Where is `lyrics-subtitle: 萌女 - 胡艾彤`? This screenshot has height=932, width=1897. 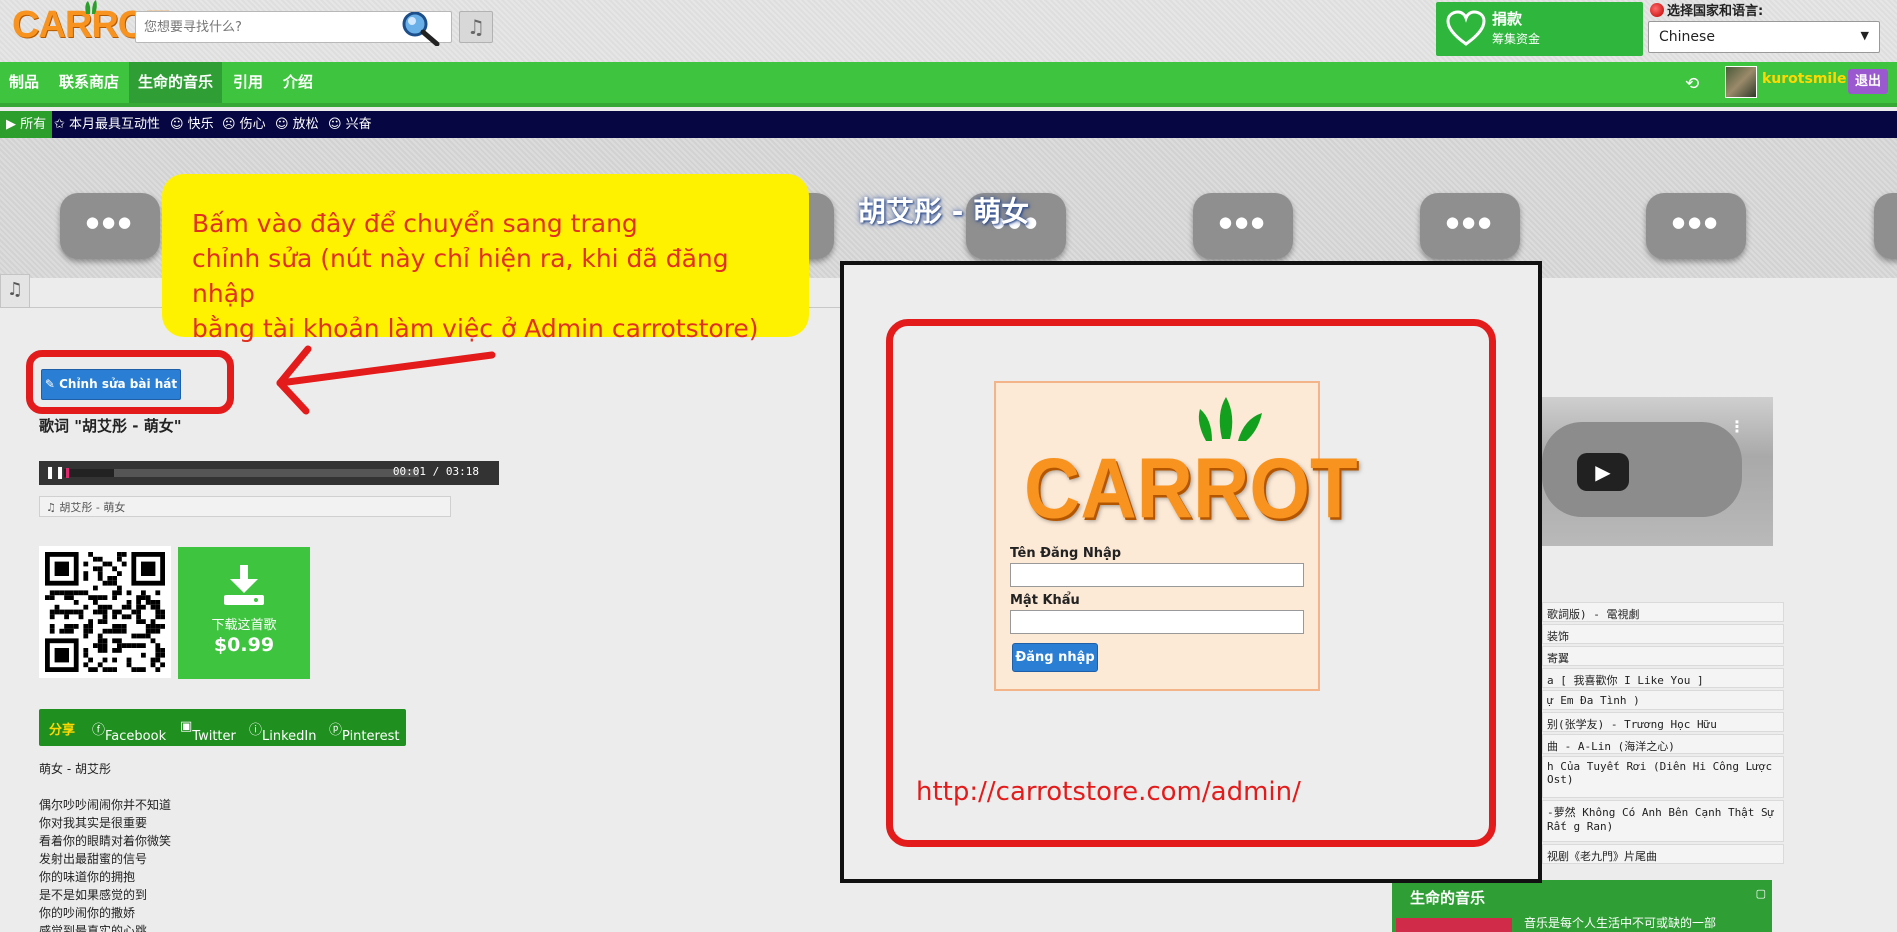
lyrics-subtitle: 萌女 - 胡艾彤 is located at coordinates (75, 769).